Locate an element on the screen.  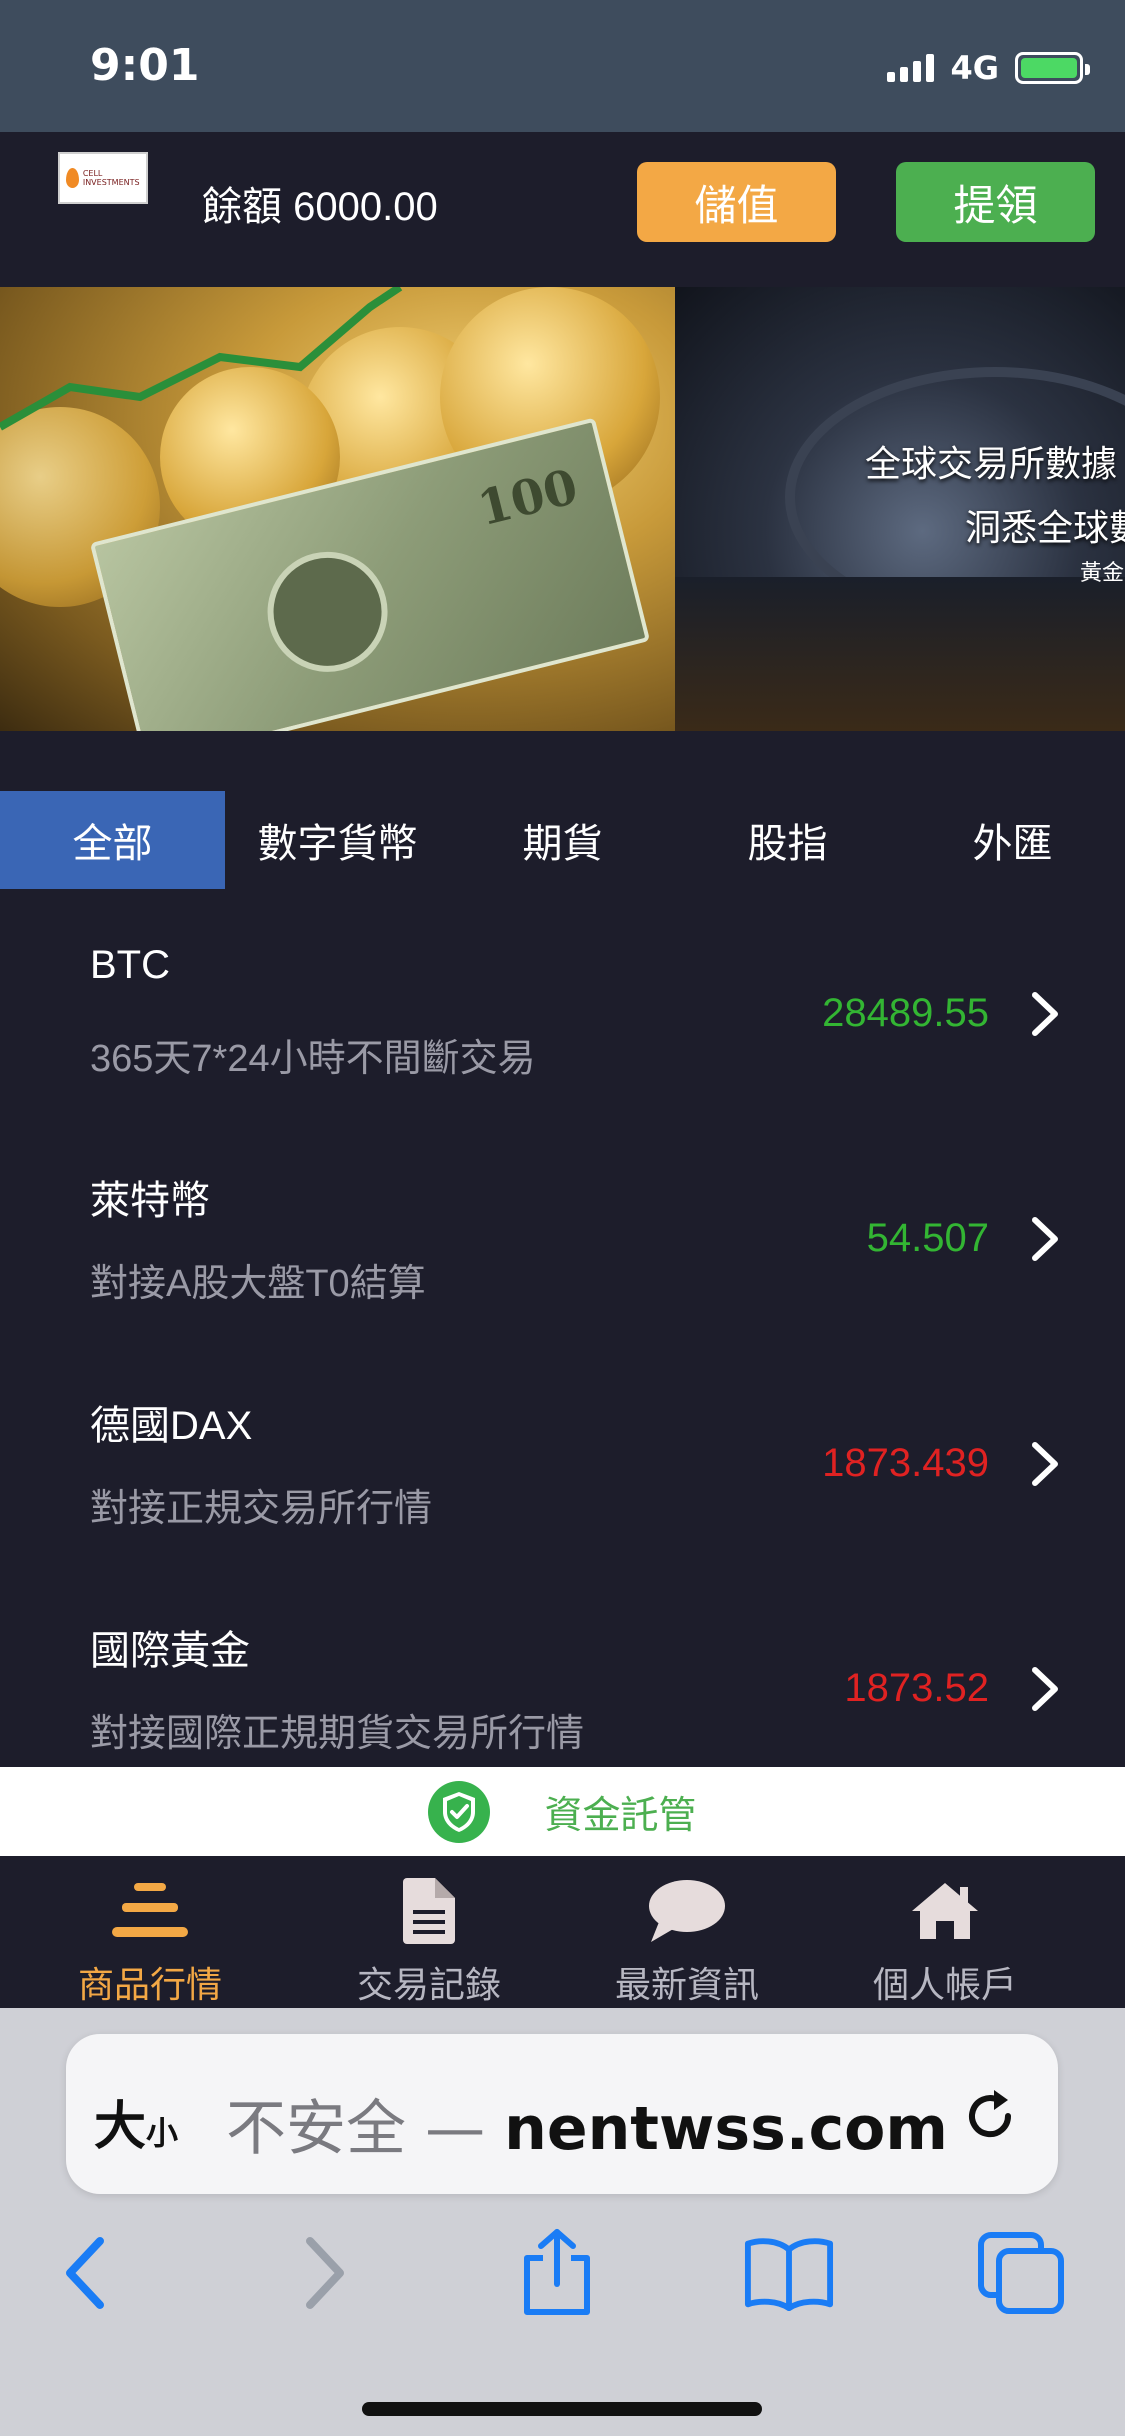
text-size-small: 小 is located at coordinates (162, 2133).